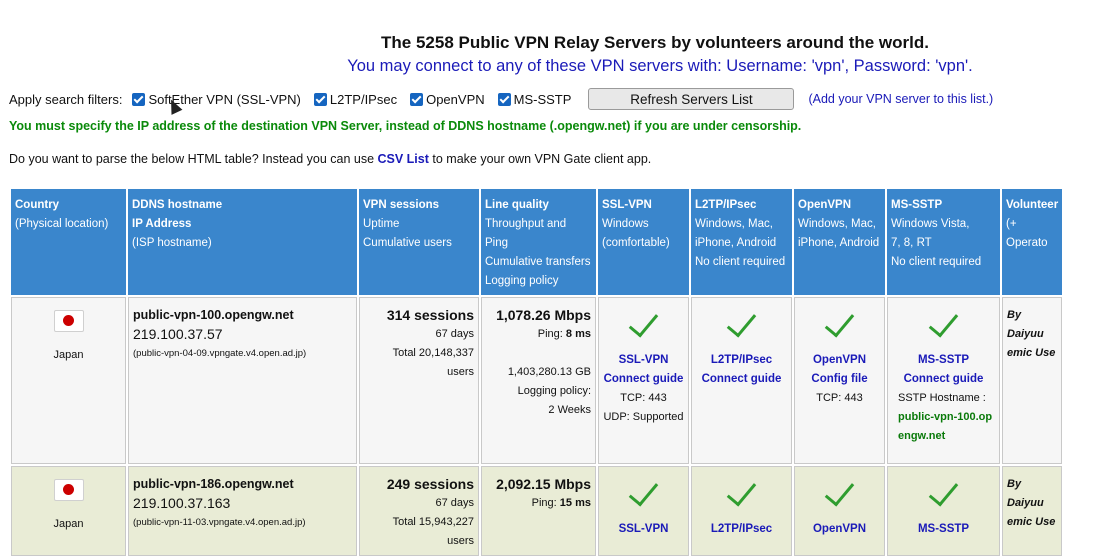 The height and width of the screenshot is (558, 1100). What do you see at coordinates (578, 334) in the screenshot?
I see `ping-value: 8 ms` at bounding box center [578, 334].